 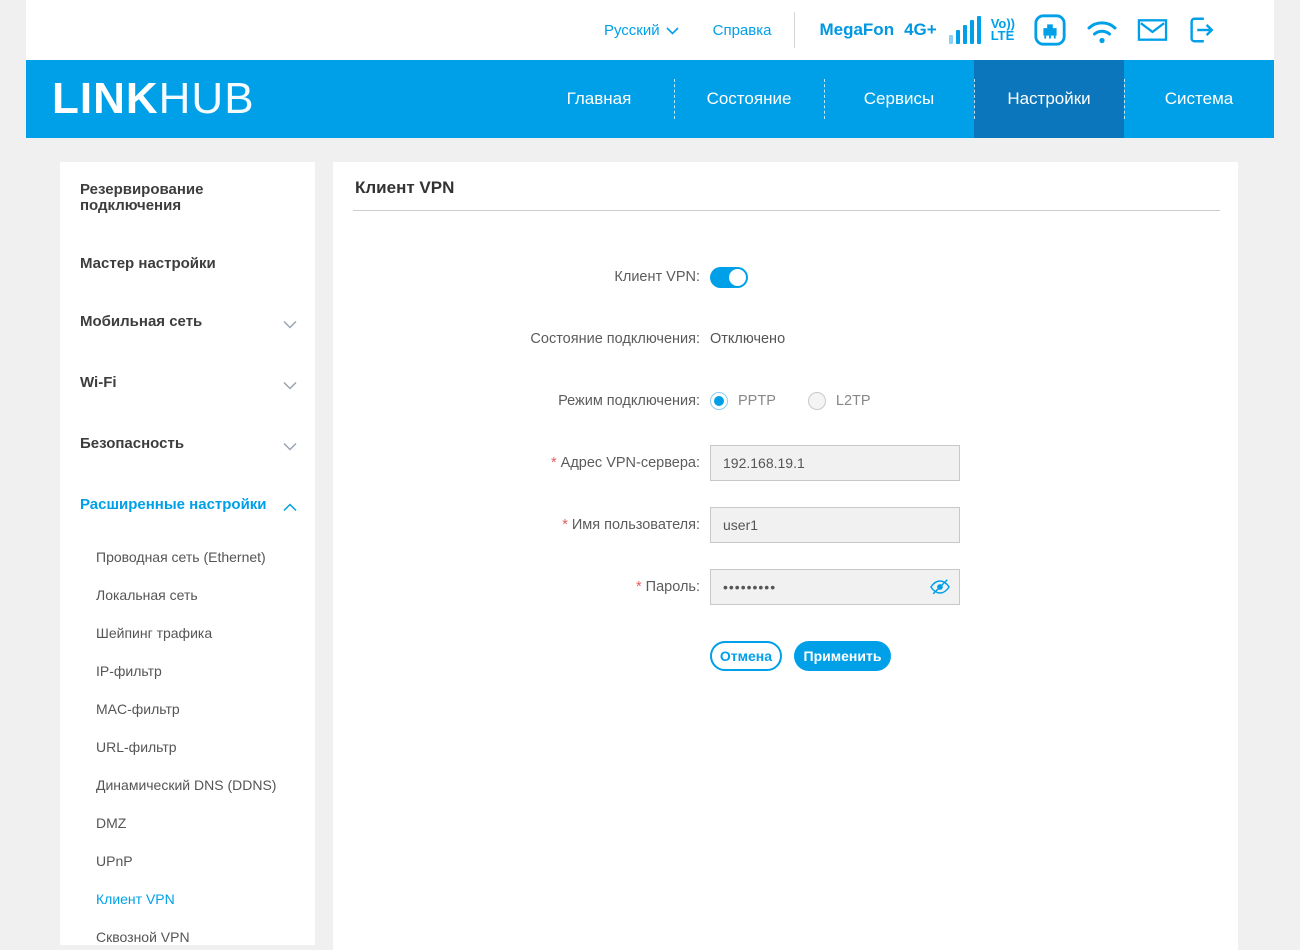 What do you see at coordinates (196, 595) in the screenshot?
I see `sidebar-subitem-local-network: Локальная сеть` at bounding box center [196, 595].